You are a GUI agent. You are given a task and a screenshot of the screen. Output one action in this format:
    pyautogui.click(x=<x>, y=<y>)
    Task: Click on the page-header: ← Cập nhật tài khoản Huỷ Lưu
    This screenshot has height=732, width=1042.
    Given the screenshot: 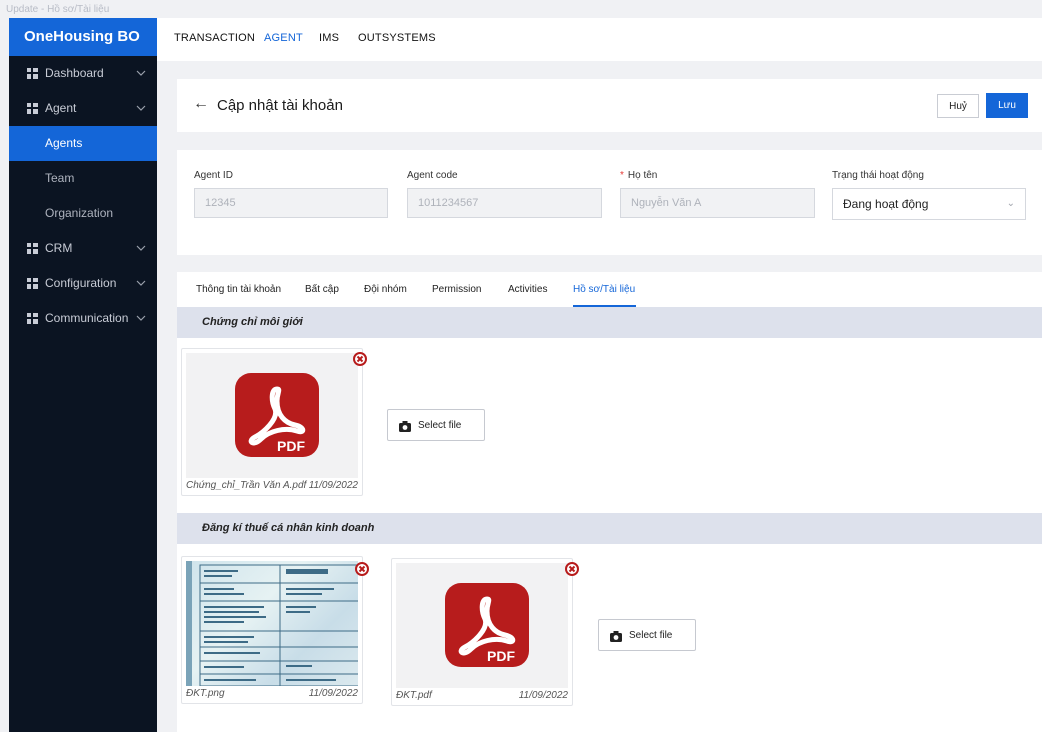 What is the action you would take?
    pyautogui.click(x=609, y=105)
    